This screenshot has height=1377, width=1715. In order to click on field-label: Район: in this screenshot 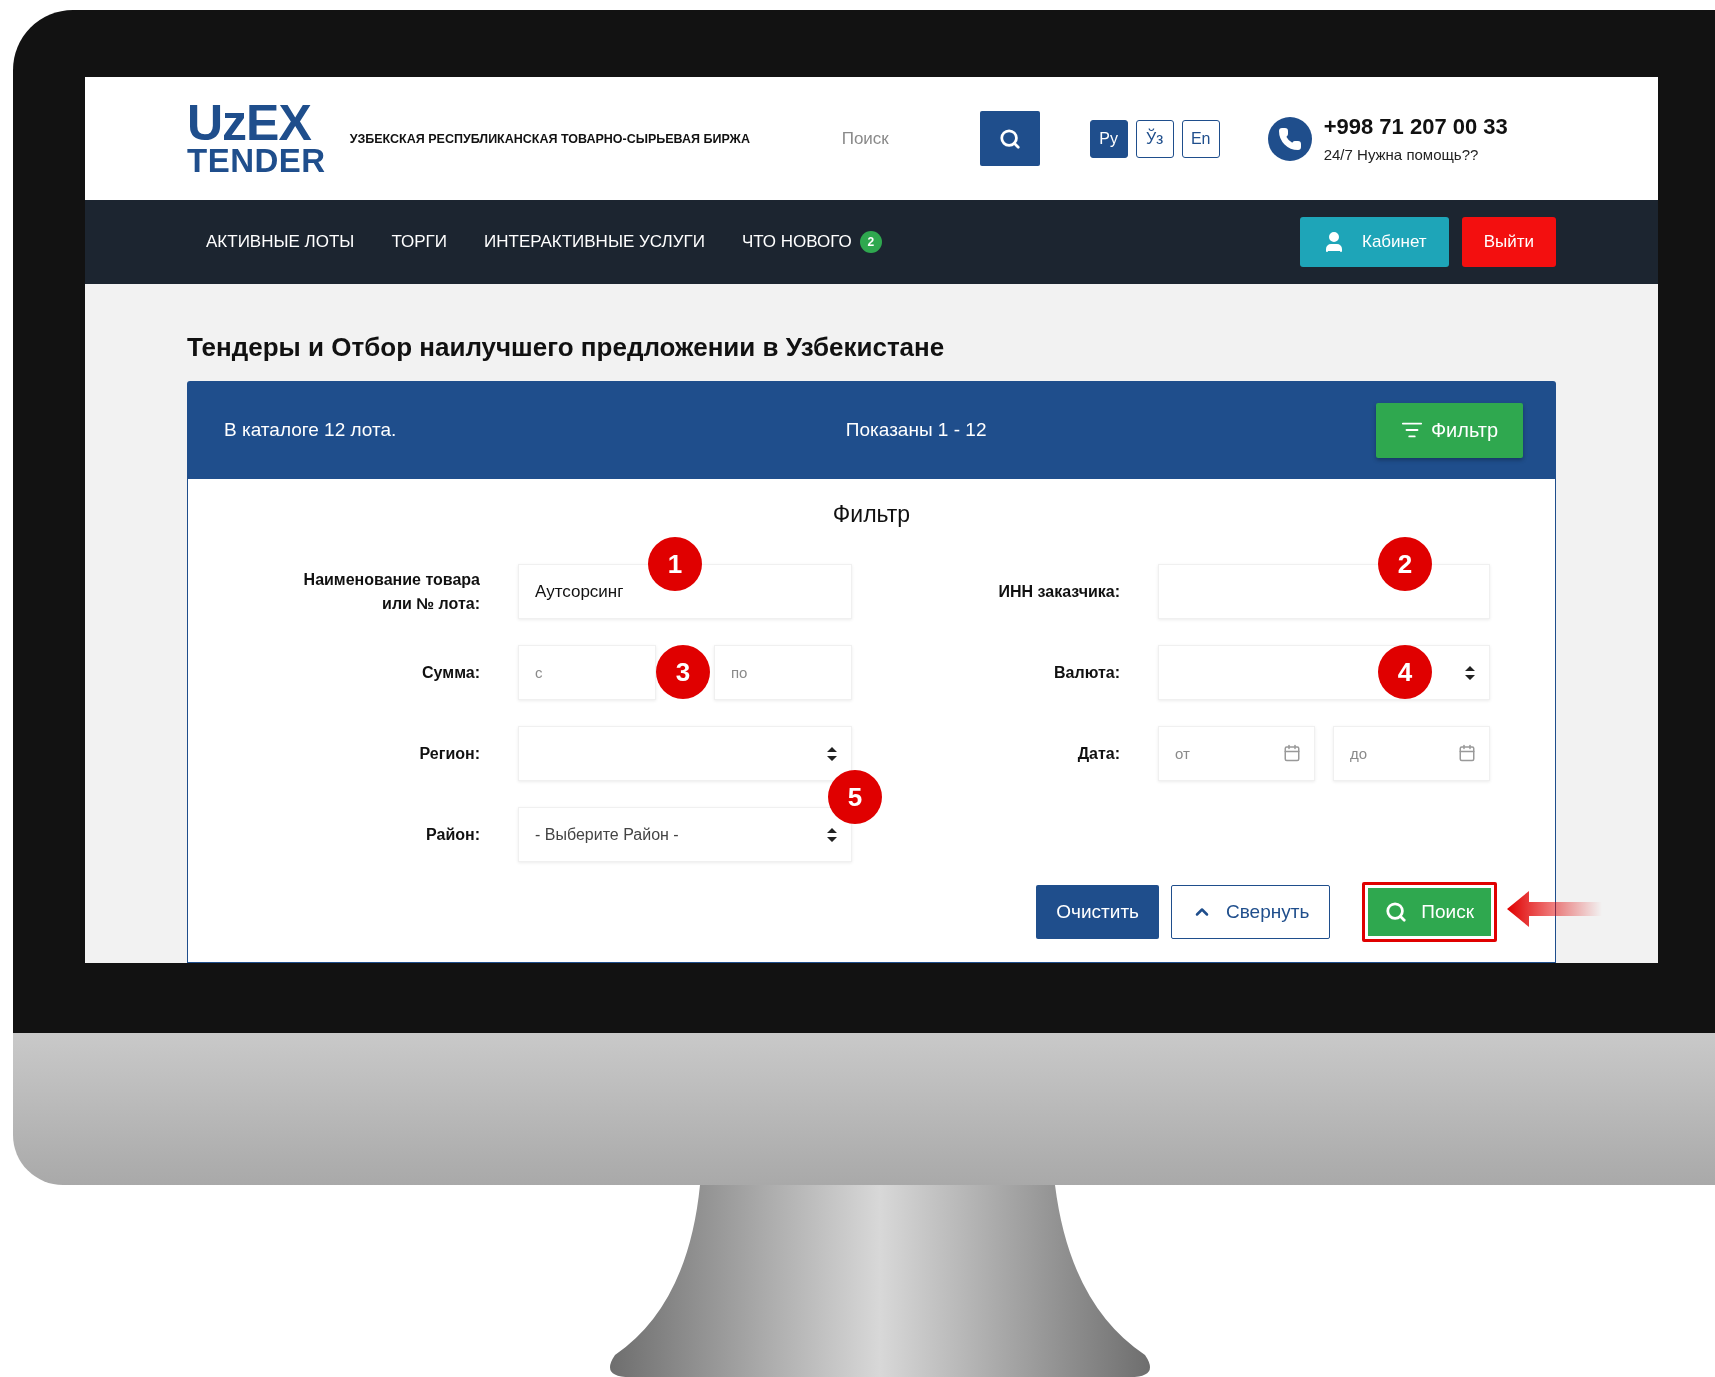, I will do `click(453, 834)`.